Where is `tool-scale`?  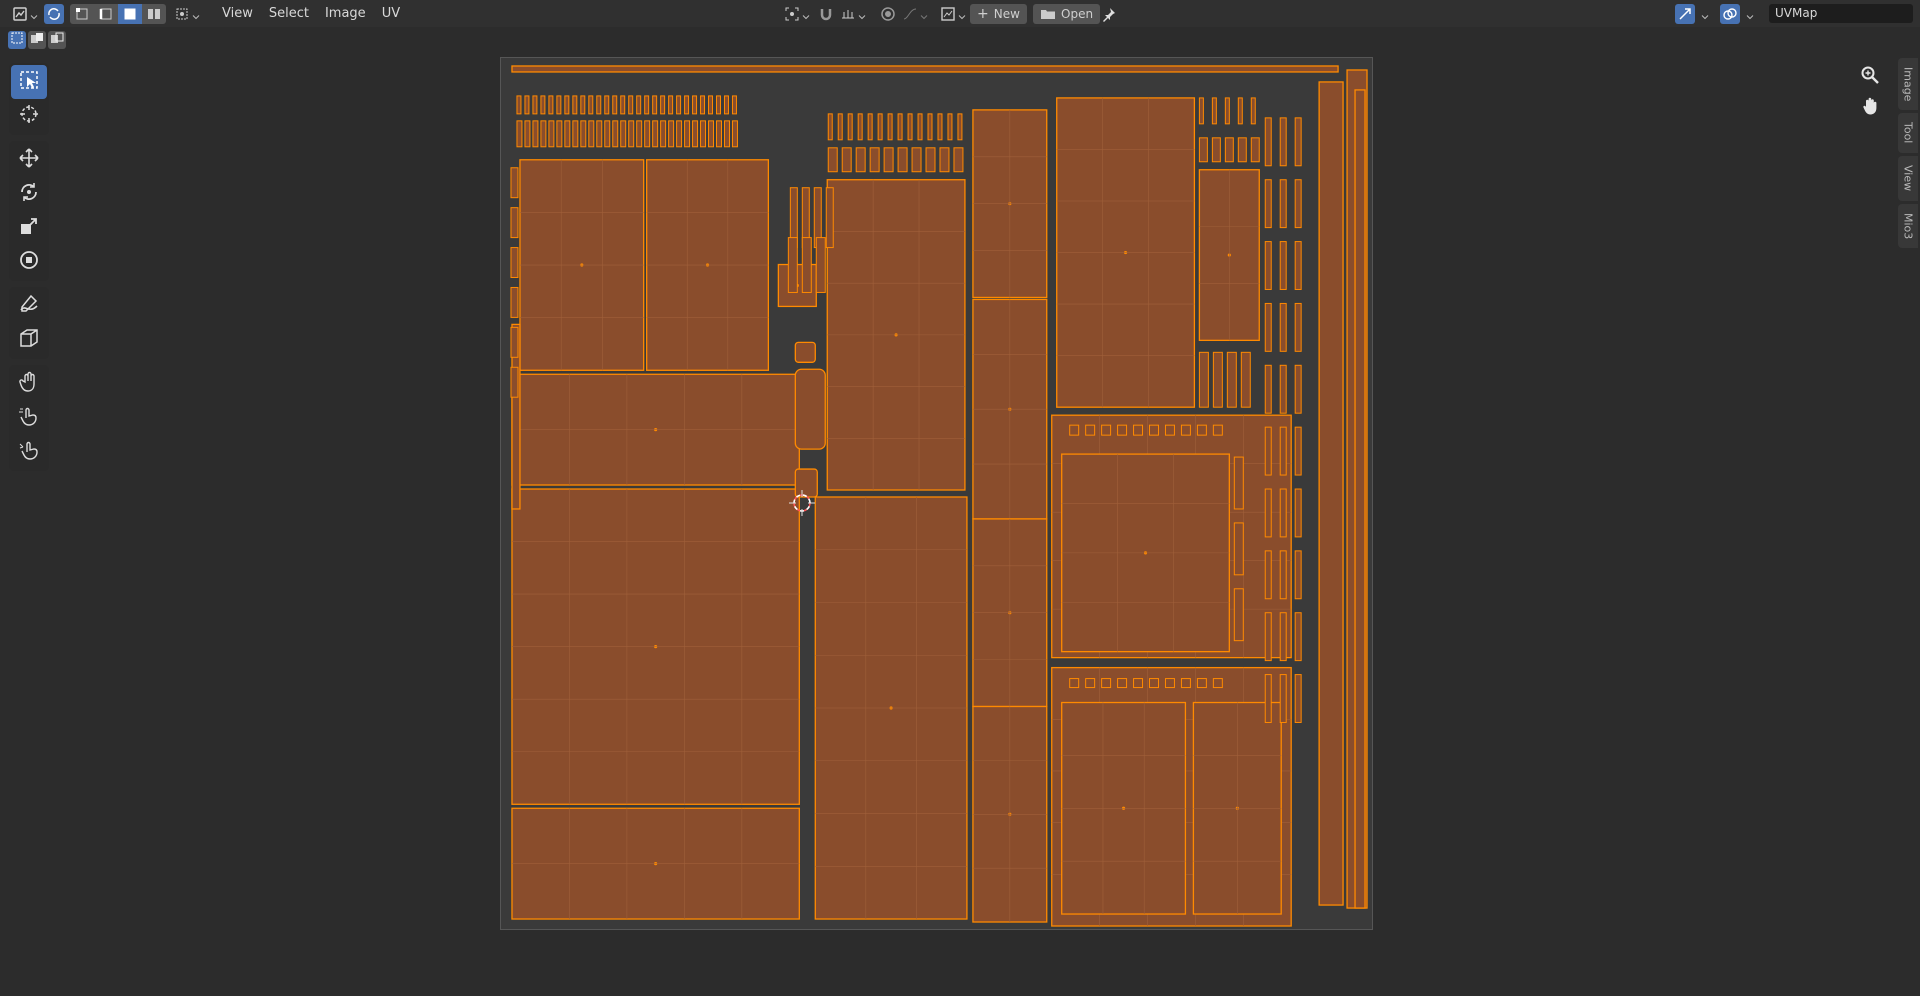
tool-scale is located at coordinates (29, 228).